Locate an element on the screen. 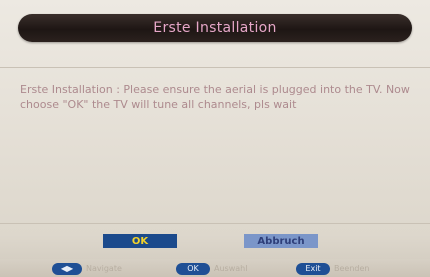 This screenshot has height=277, width=430. key-hint-bar: ◀▶ Navigate OK Auswahl Exit Beenden is located at coordinates (215, 268).